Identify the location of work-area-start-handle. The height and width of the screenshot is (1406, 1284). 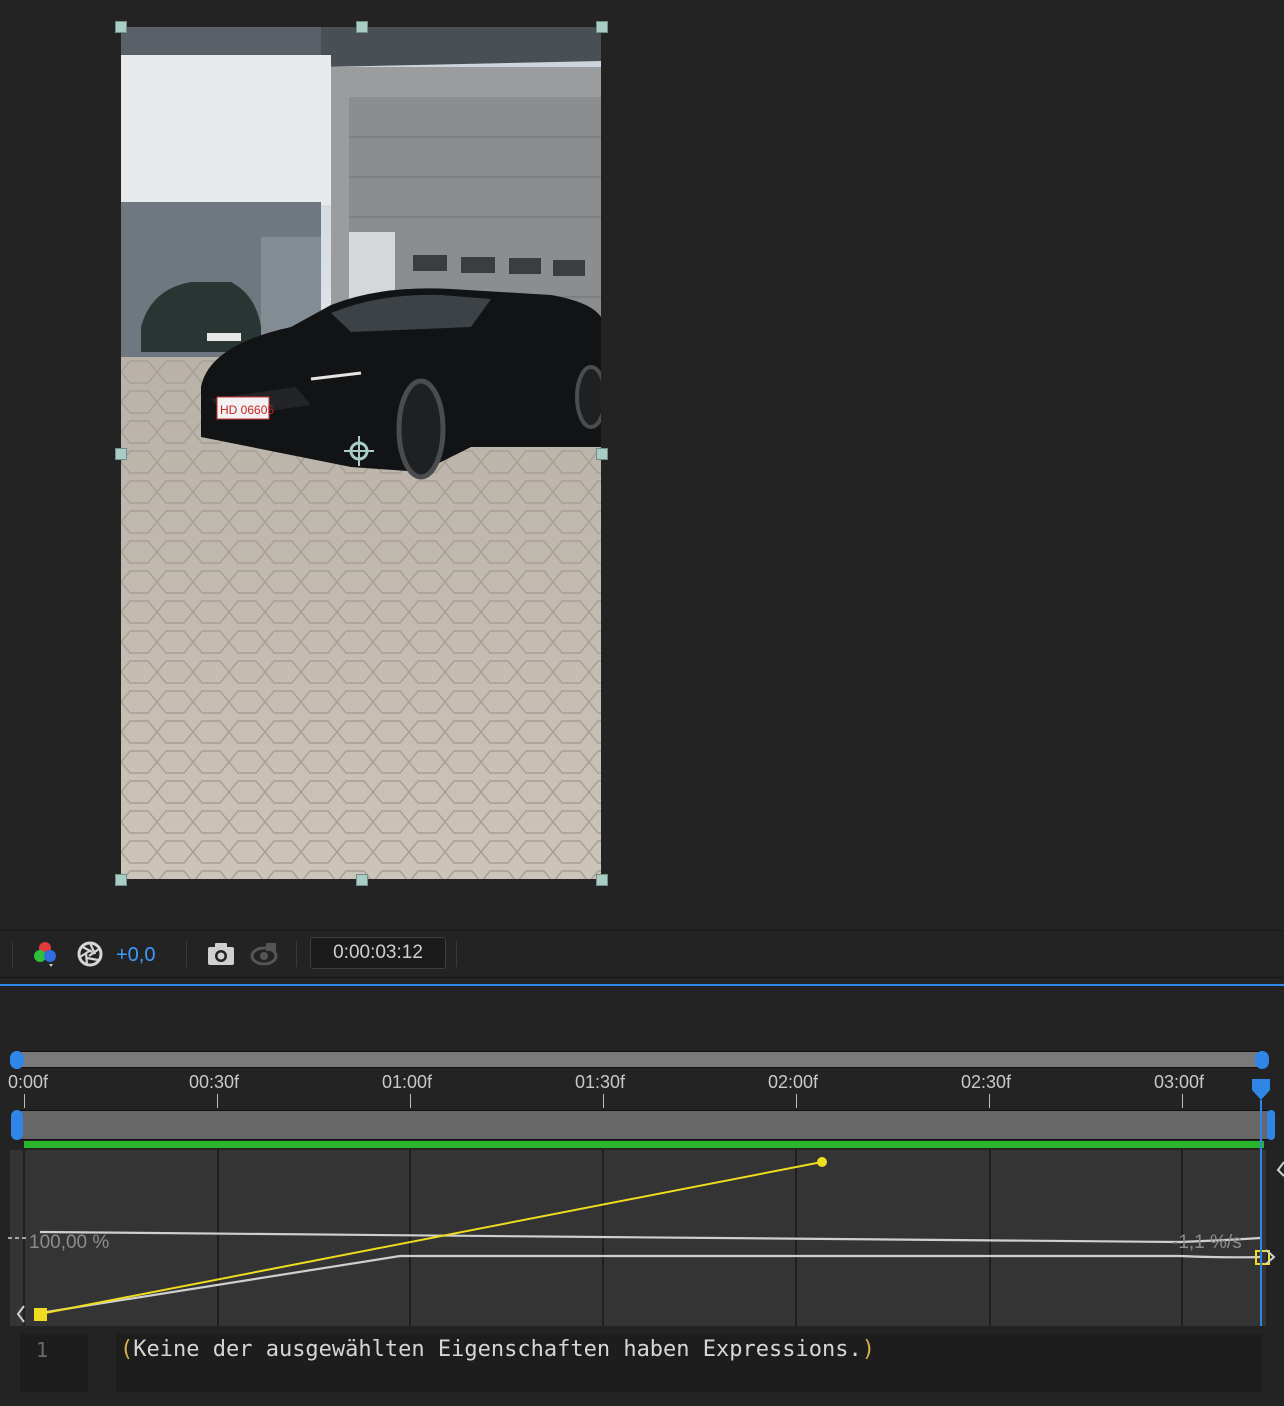
(17, 1125).